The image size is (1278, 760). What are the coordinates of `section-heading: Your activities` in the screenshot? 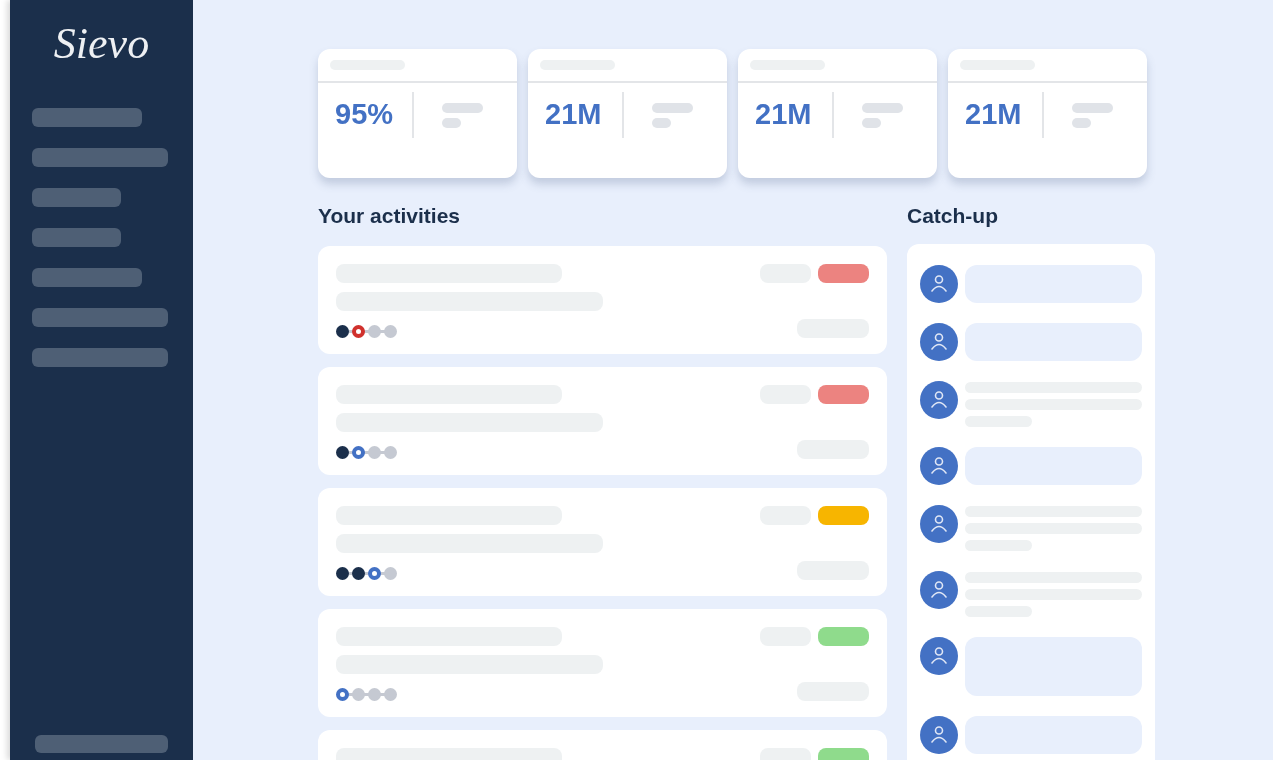 It's located at (389, 216).